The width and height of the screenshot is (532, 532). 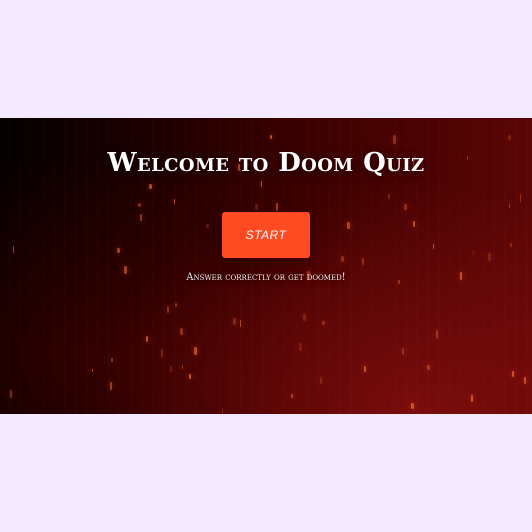 I want to click on start-button: START, so click(x=266, y=235).